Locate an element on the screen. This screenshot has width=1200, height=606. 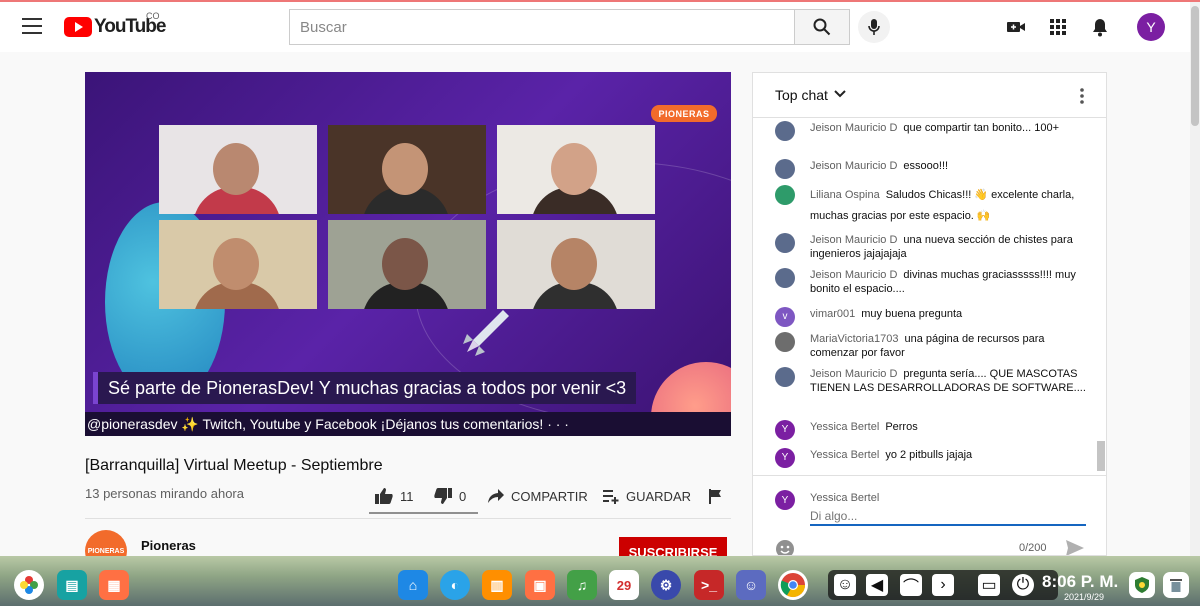
music-icon: ♫ is located at coordinates (582, 585).